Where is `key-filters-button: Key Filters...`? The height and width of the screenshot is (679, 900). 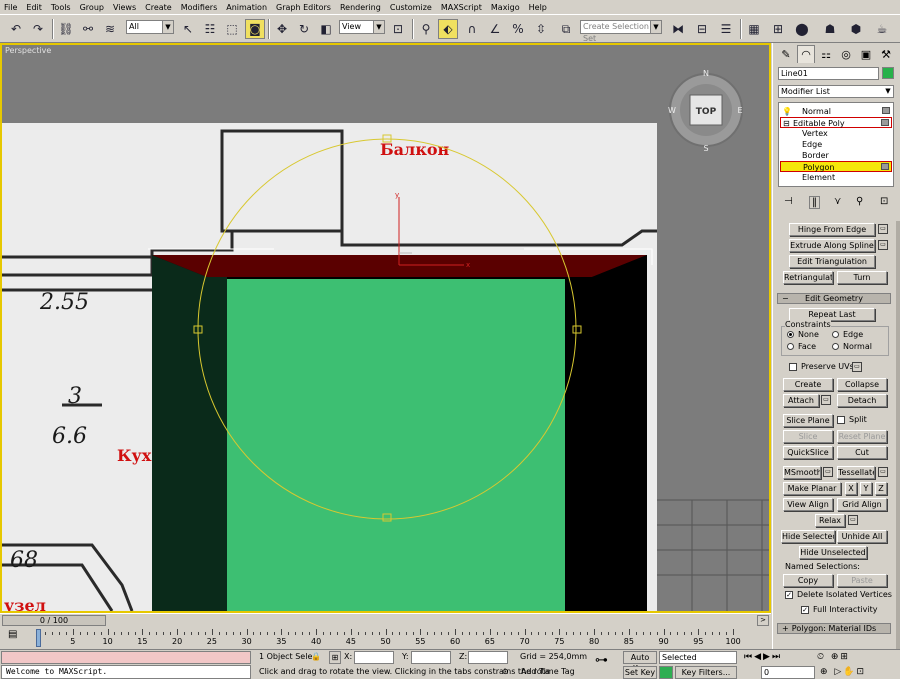 key-filters-button: Key Filters... is located at coordinates (706, 672).